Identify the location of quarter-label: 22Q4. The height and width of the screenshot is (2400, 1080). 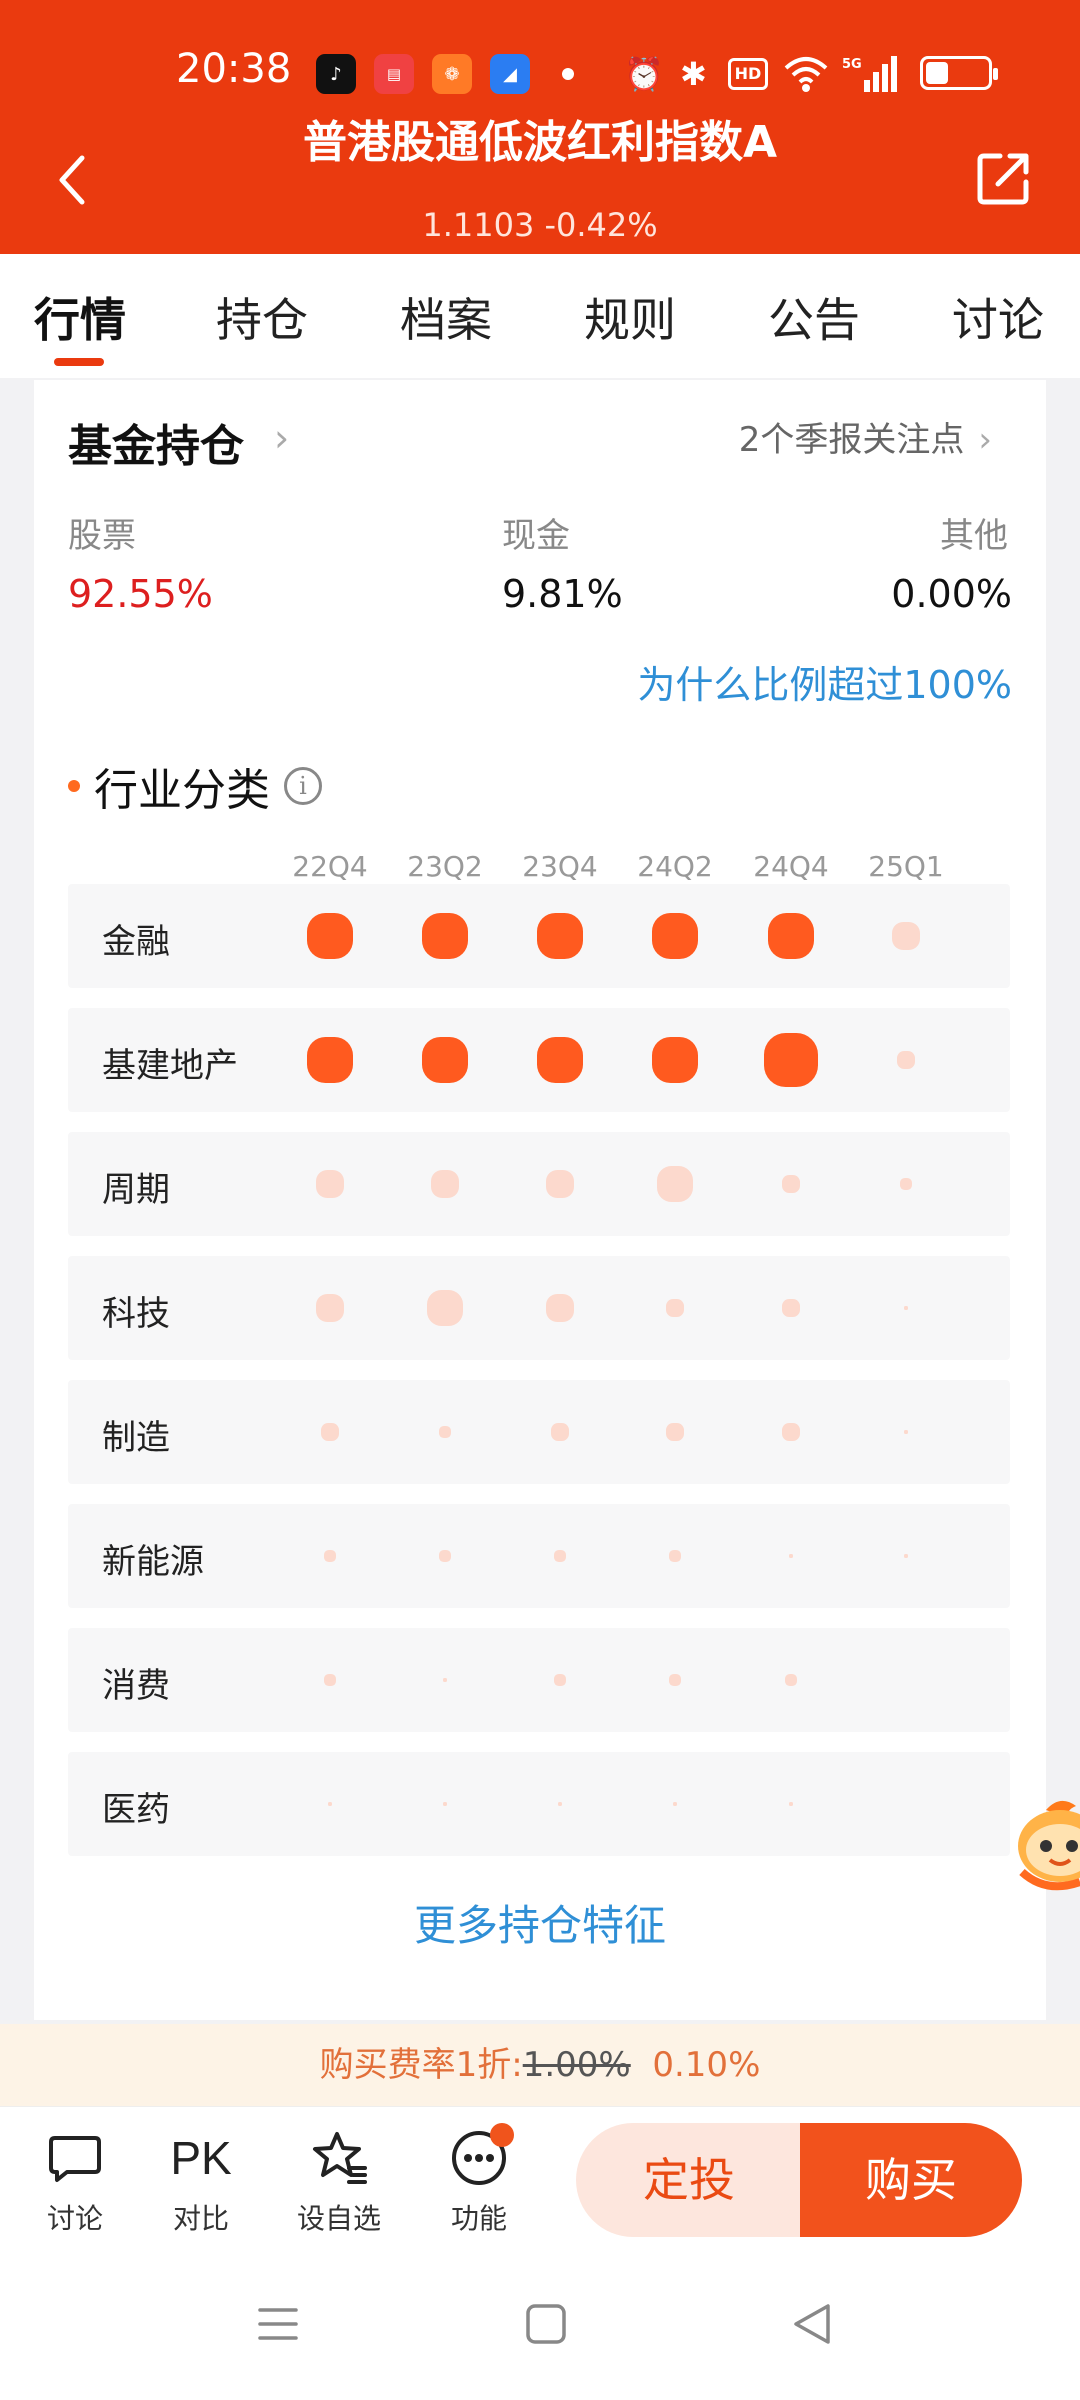
(330, 866).